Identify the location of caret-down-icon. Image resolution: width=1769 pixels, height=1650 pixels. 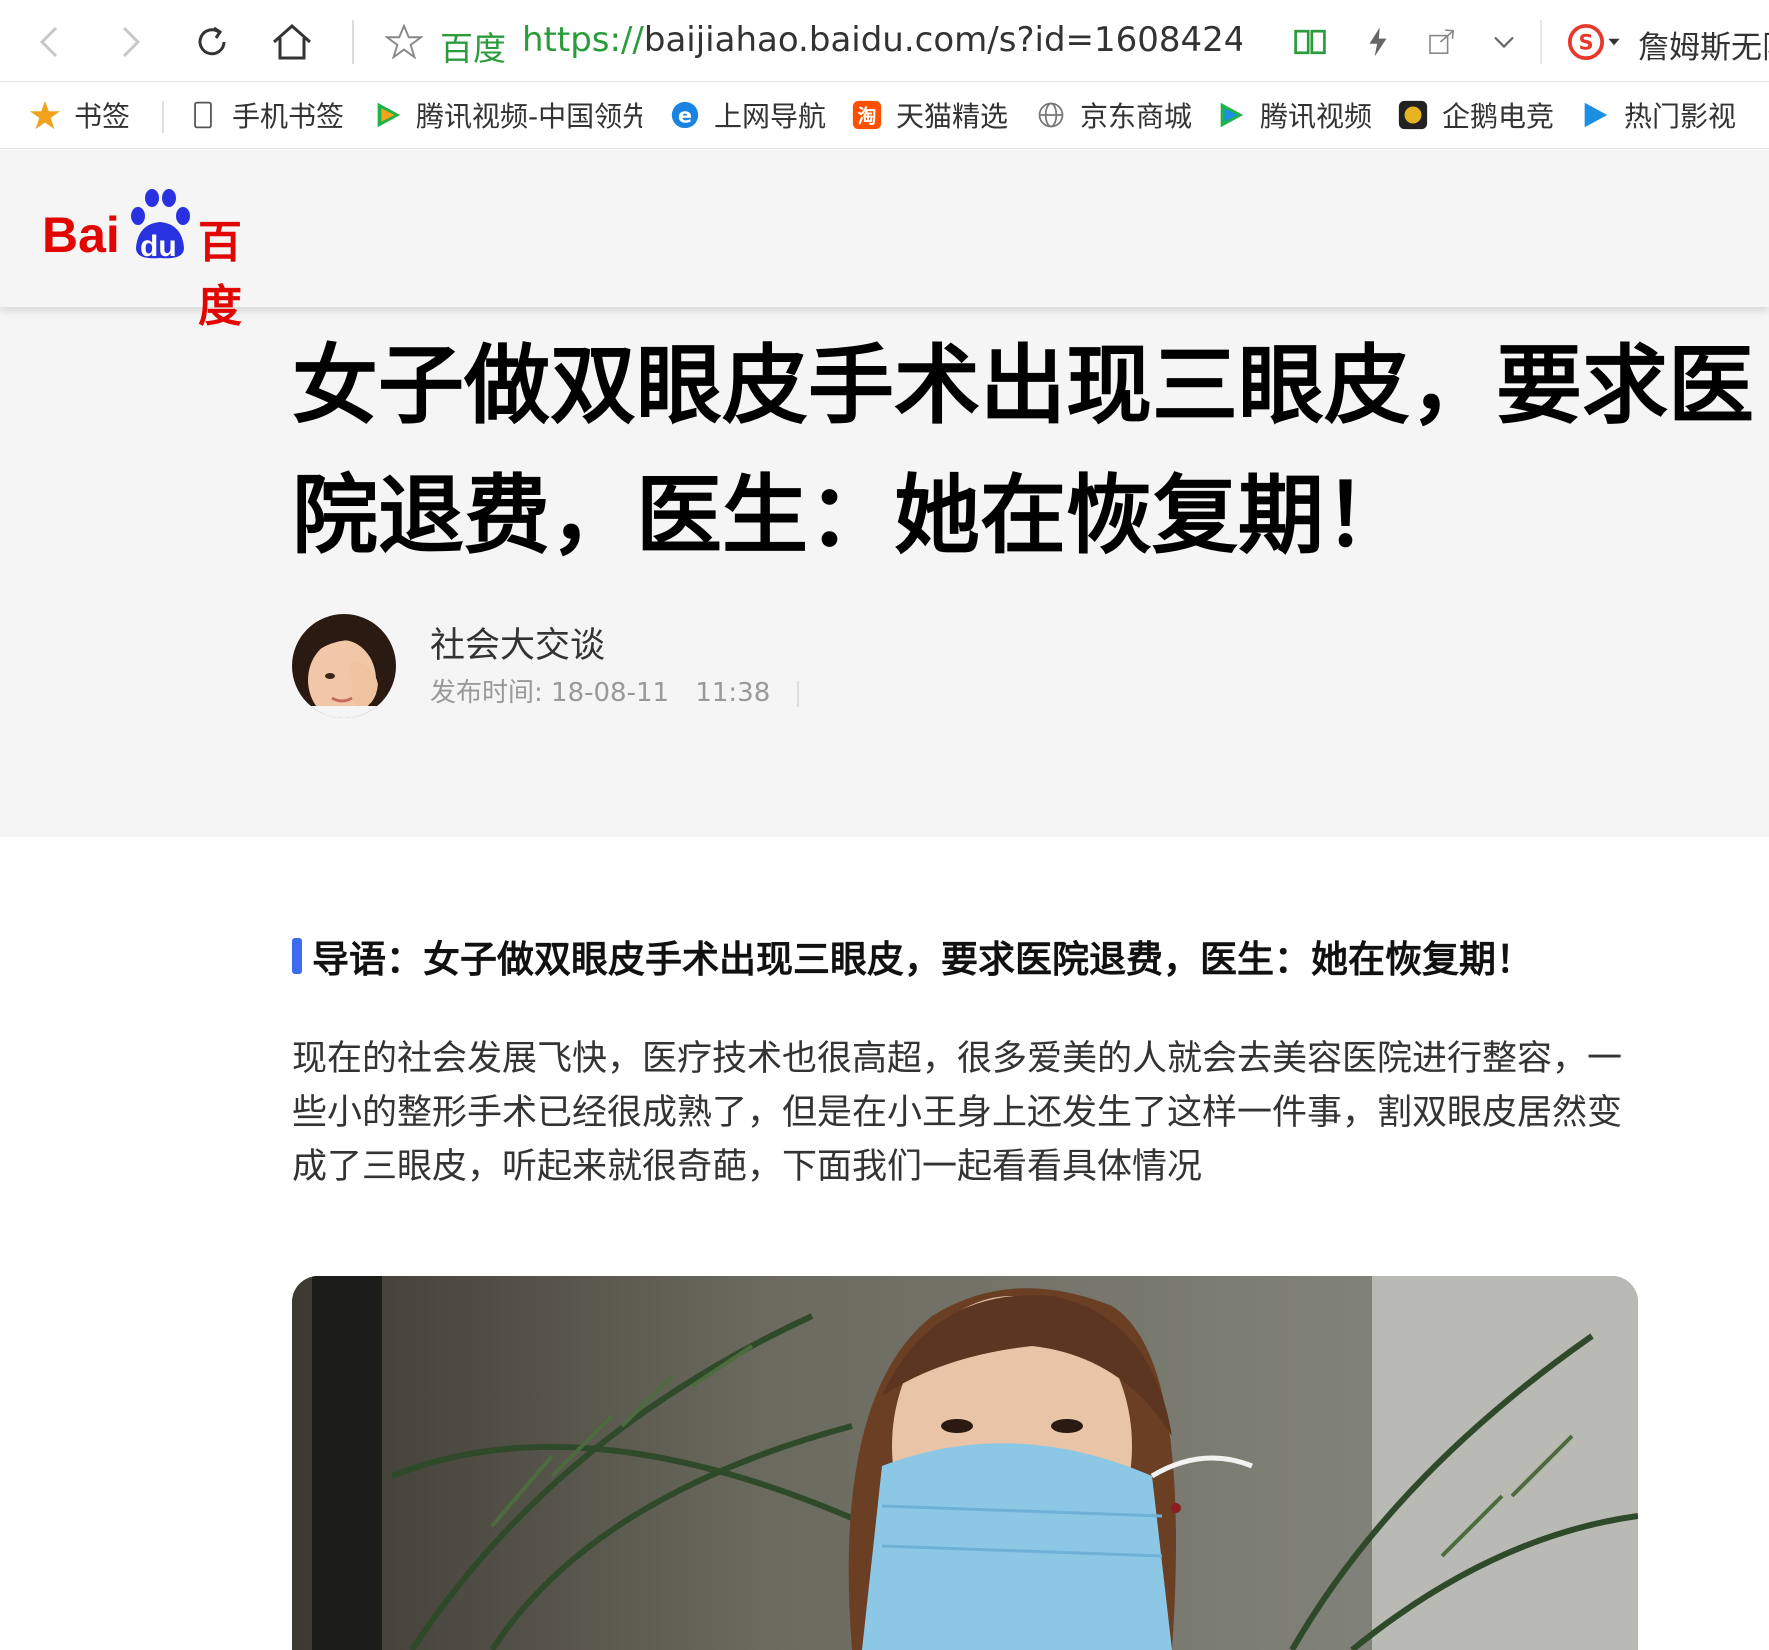
(1614, 42).